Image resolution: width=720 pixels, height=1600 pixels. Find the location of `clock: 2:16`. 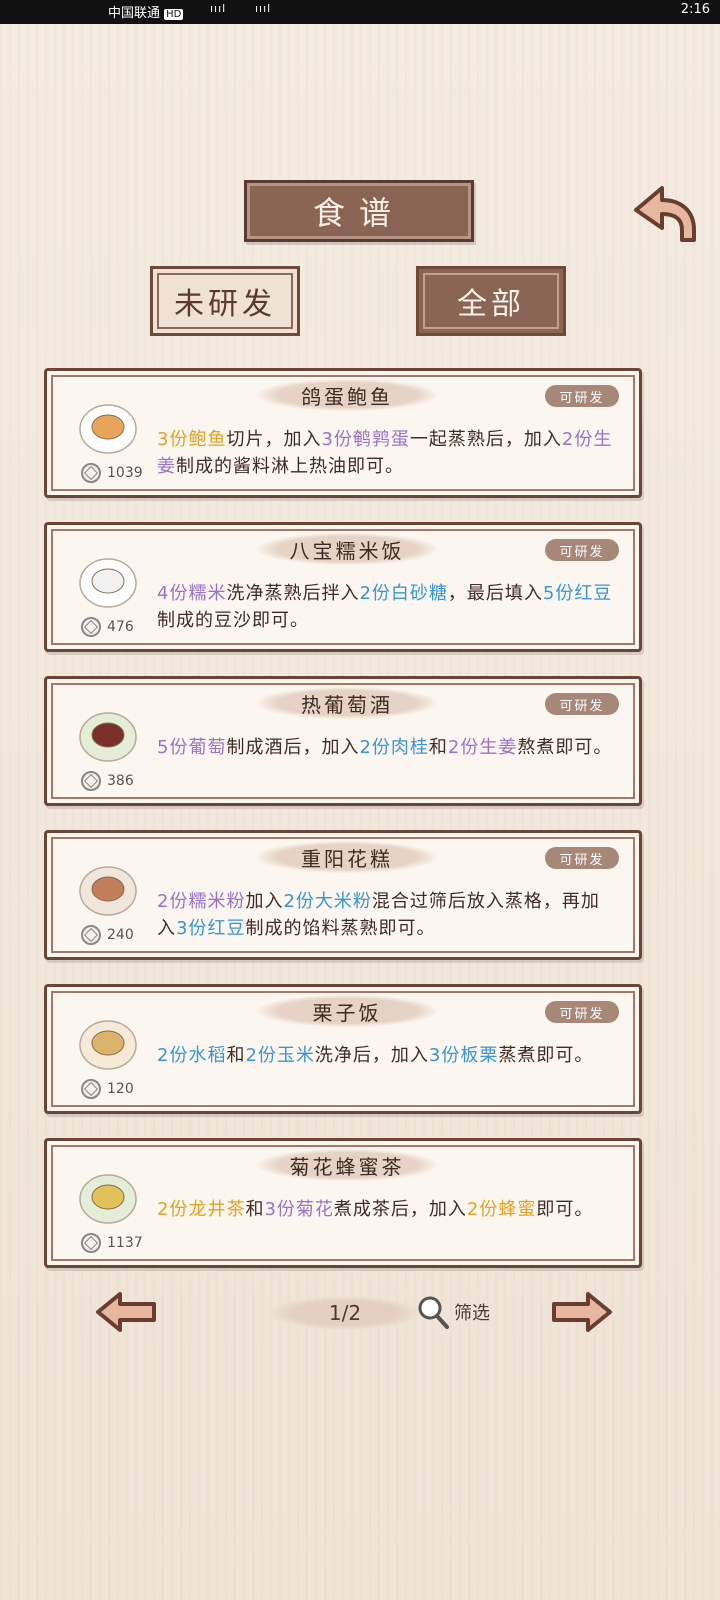

clock: 2:16 is located at coordinates (695, 9).